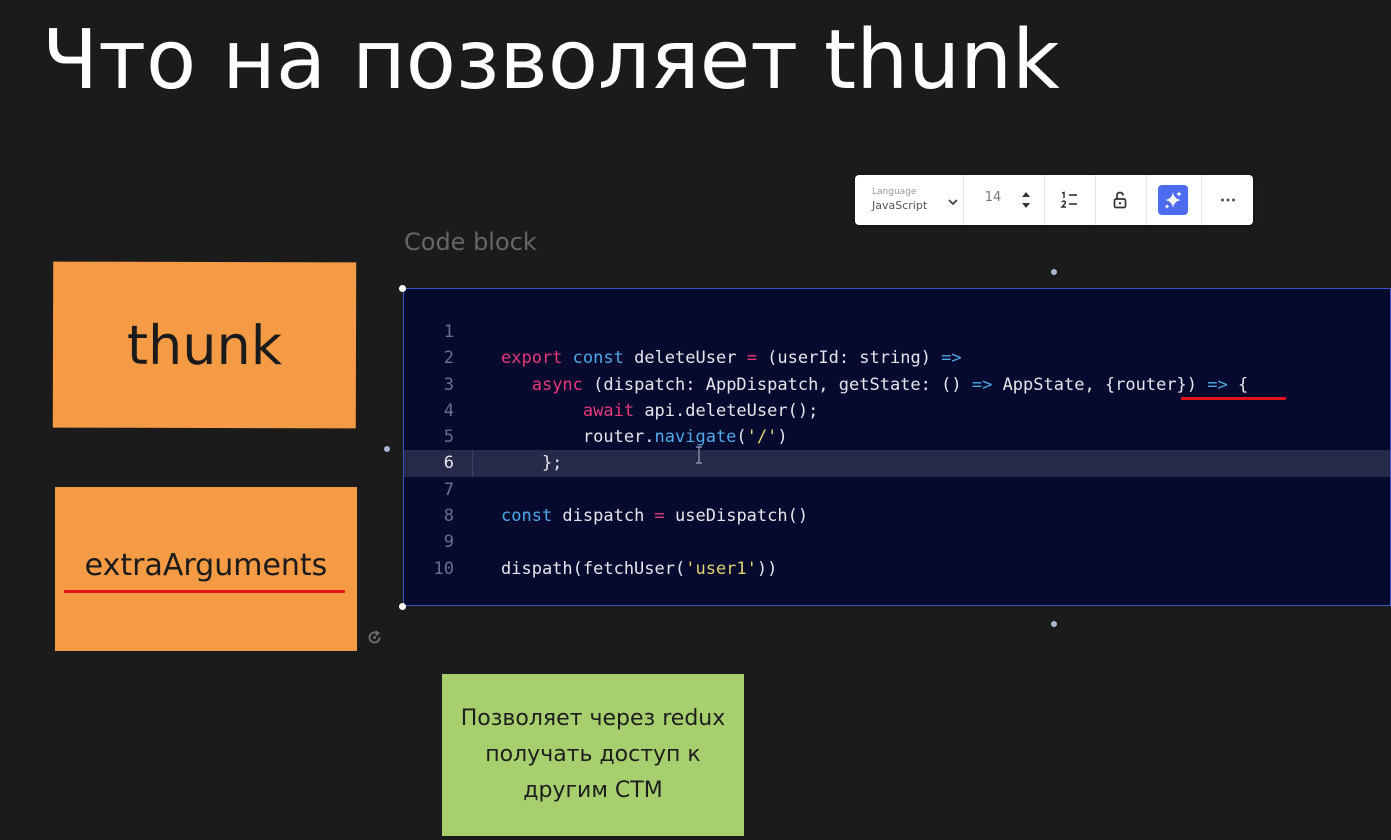 This screenshot has width=1391, height=840. What do you see at coordinates (953, 202) in the screenshot?
I see `chevron-down-icon` at bounding box center [953, 202].